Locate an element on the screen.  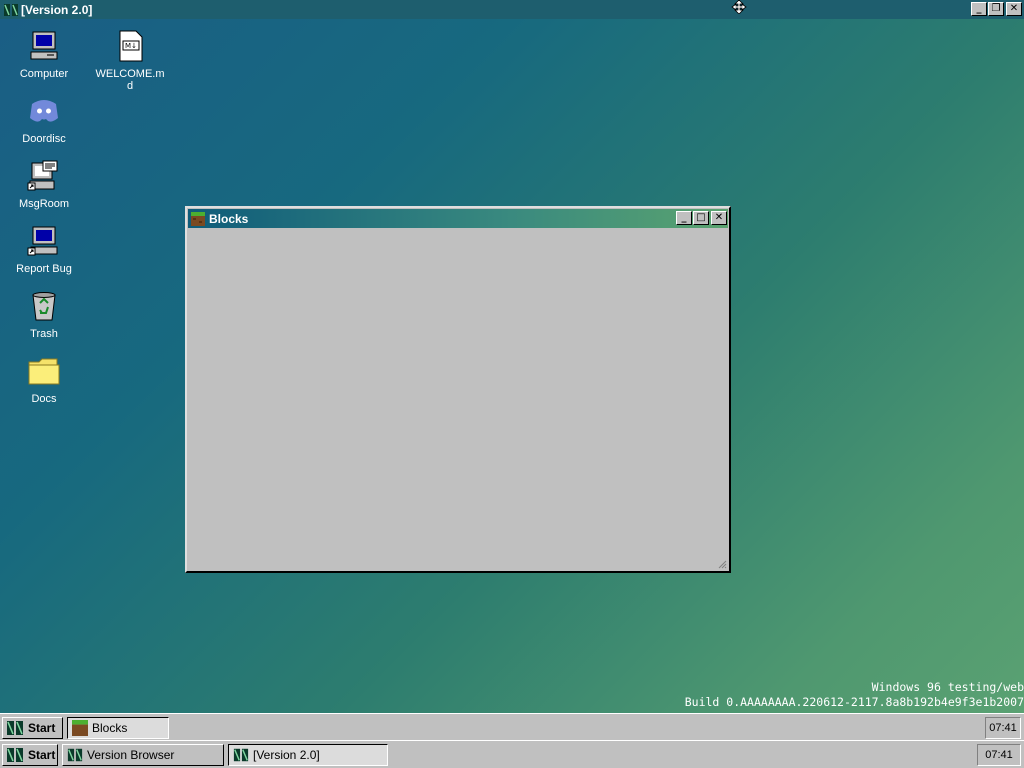
desktop-icon-msgroom: MsgRoom is located at coordinates (44, 184).